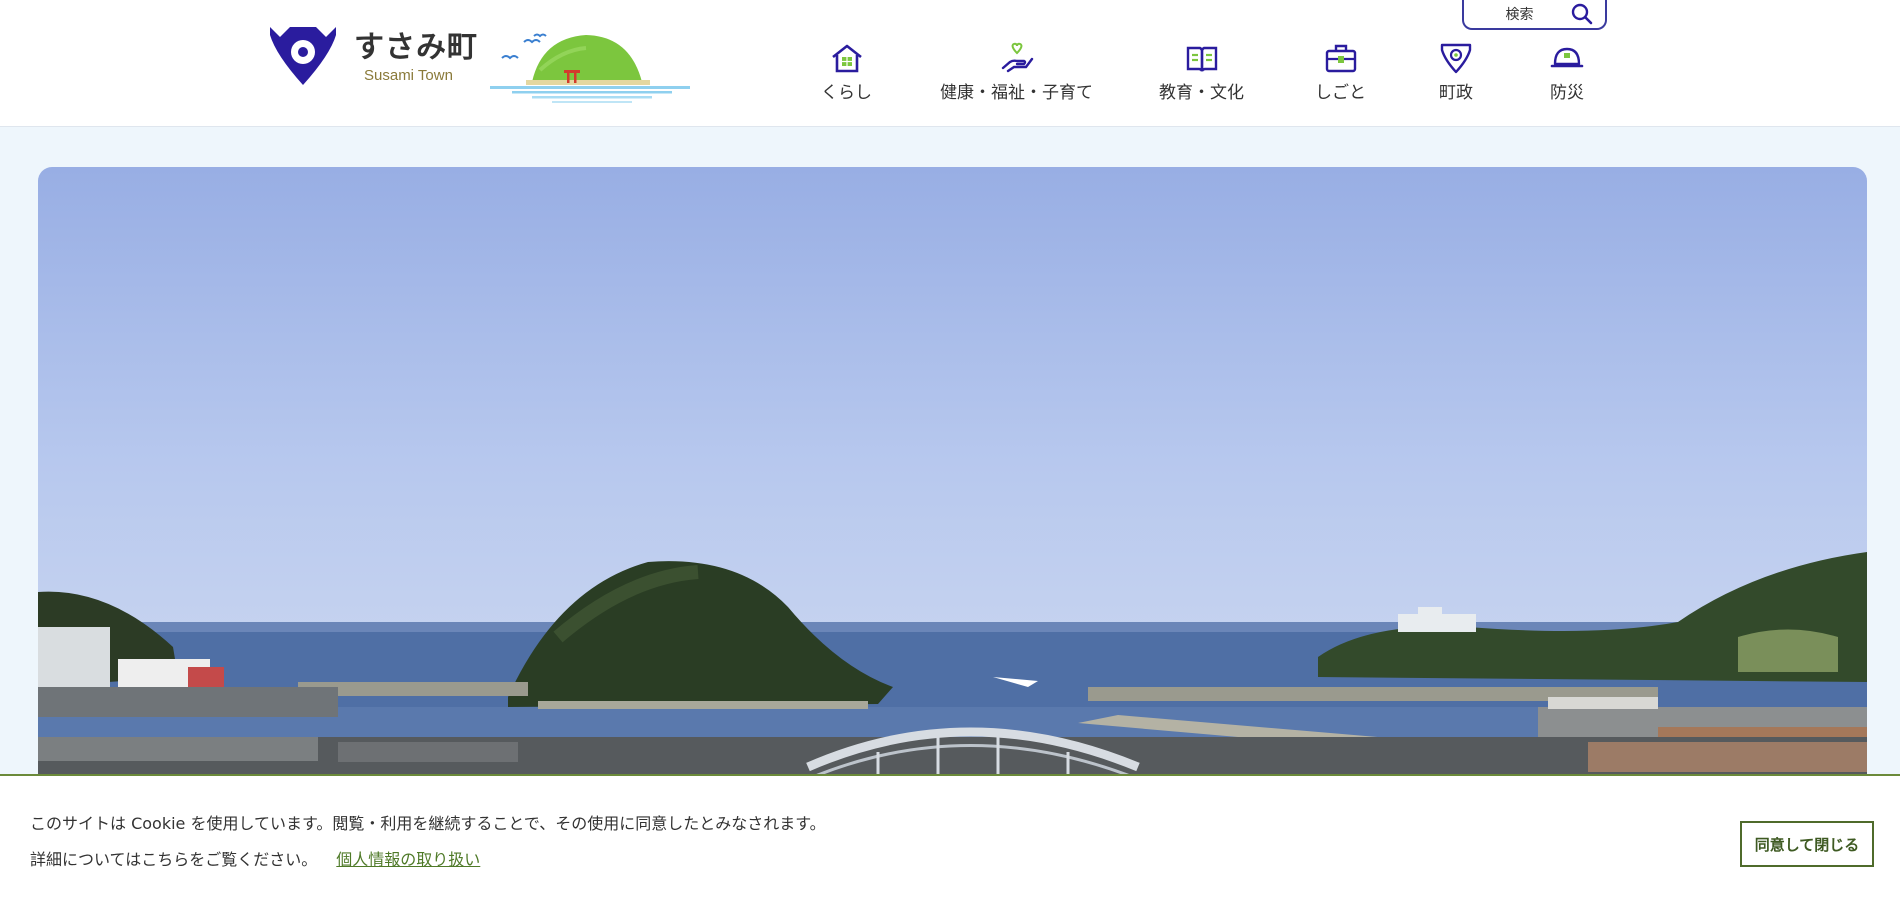 The height and width of the screenshot is (904, 1900). What do you see at coordinates (1340, 58) in the screenshot?
I see `briefcase-icon` at bounding box center [1340, 58].